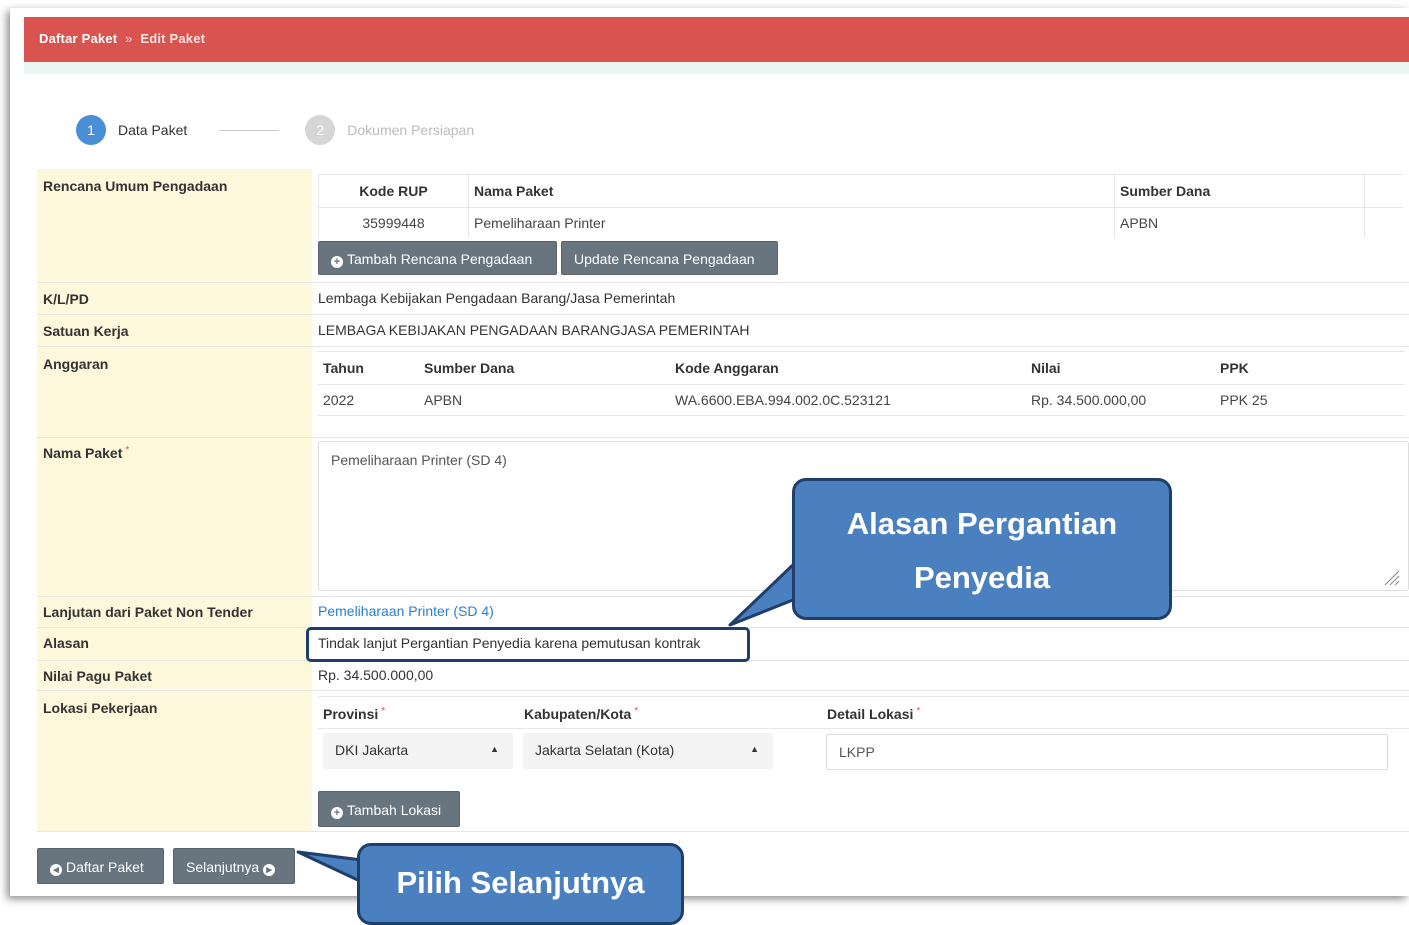  I want to click on step-connector, so click(249, 130).